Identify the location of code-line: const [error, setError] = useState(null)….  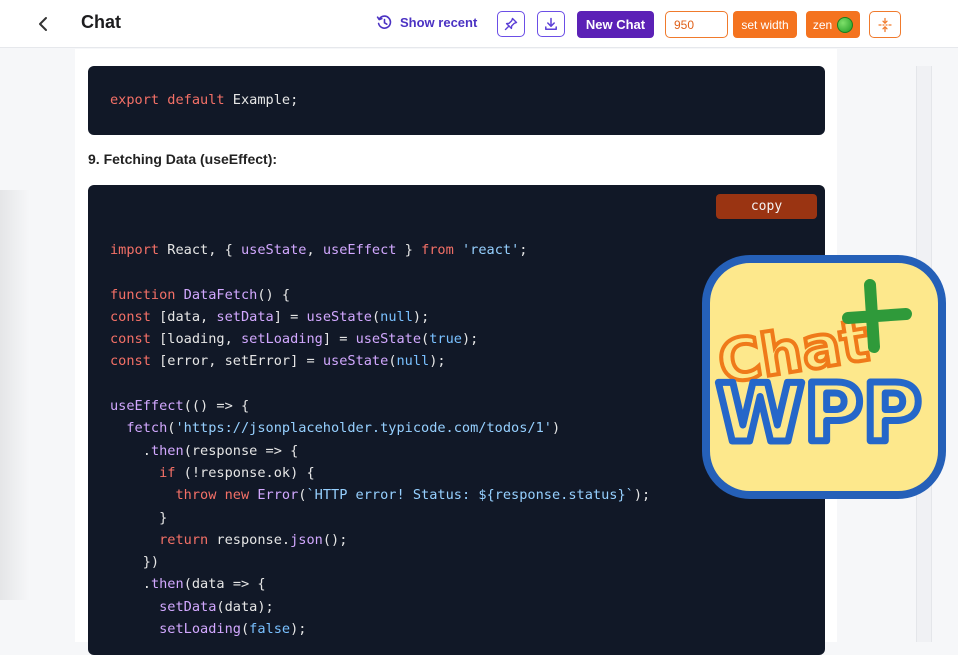
(380, 361).